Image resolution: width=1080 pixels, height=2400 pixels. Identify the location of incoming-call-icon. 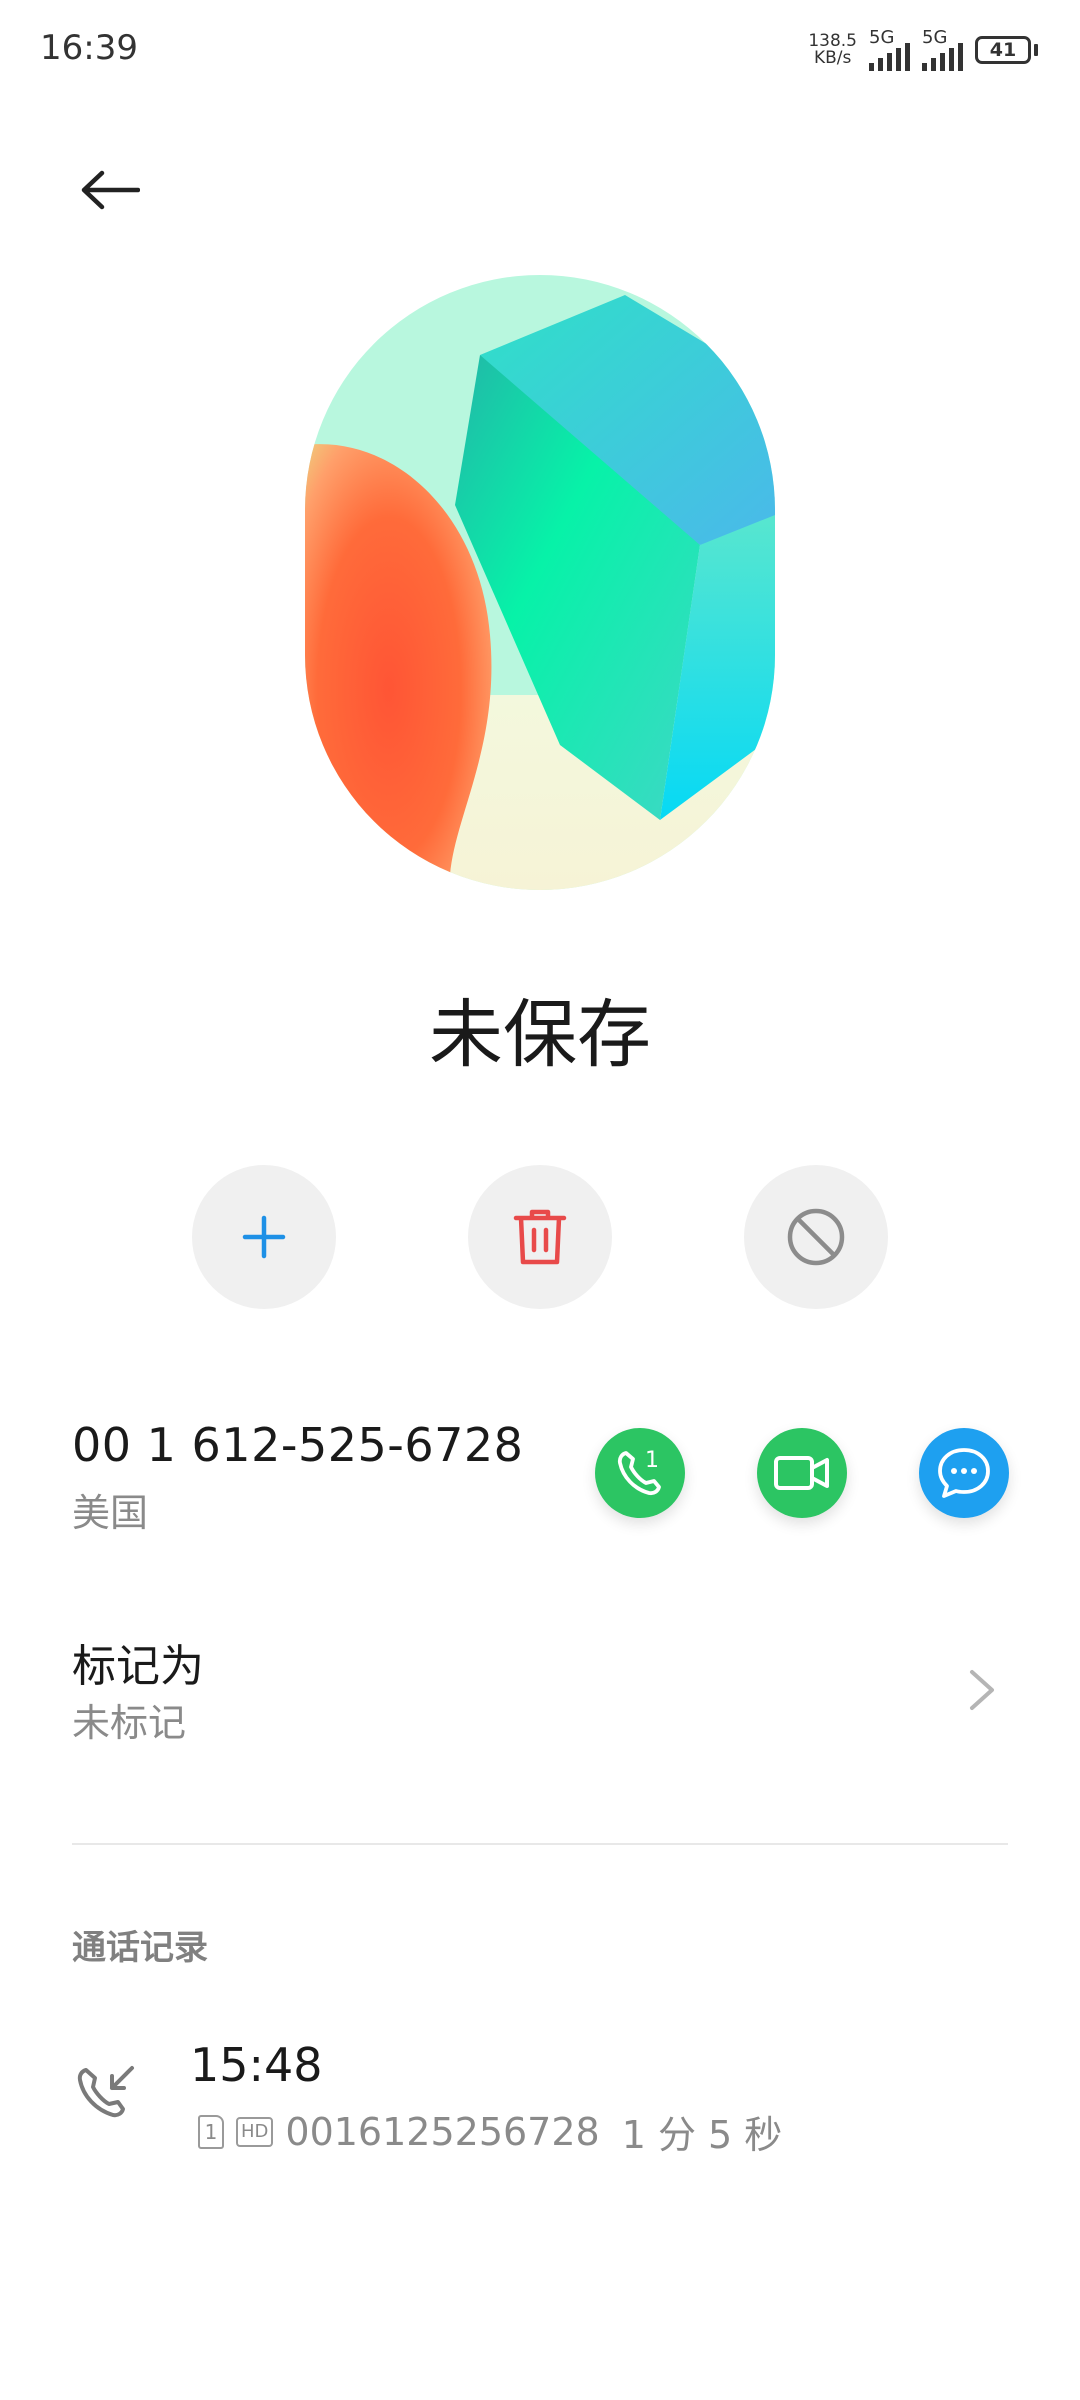
(107, 2095).